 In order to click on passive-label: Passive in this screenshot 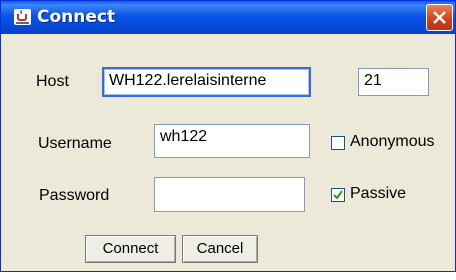, I will do `click(378, 194)`.